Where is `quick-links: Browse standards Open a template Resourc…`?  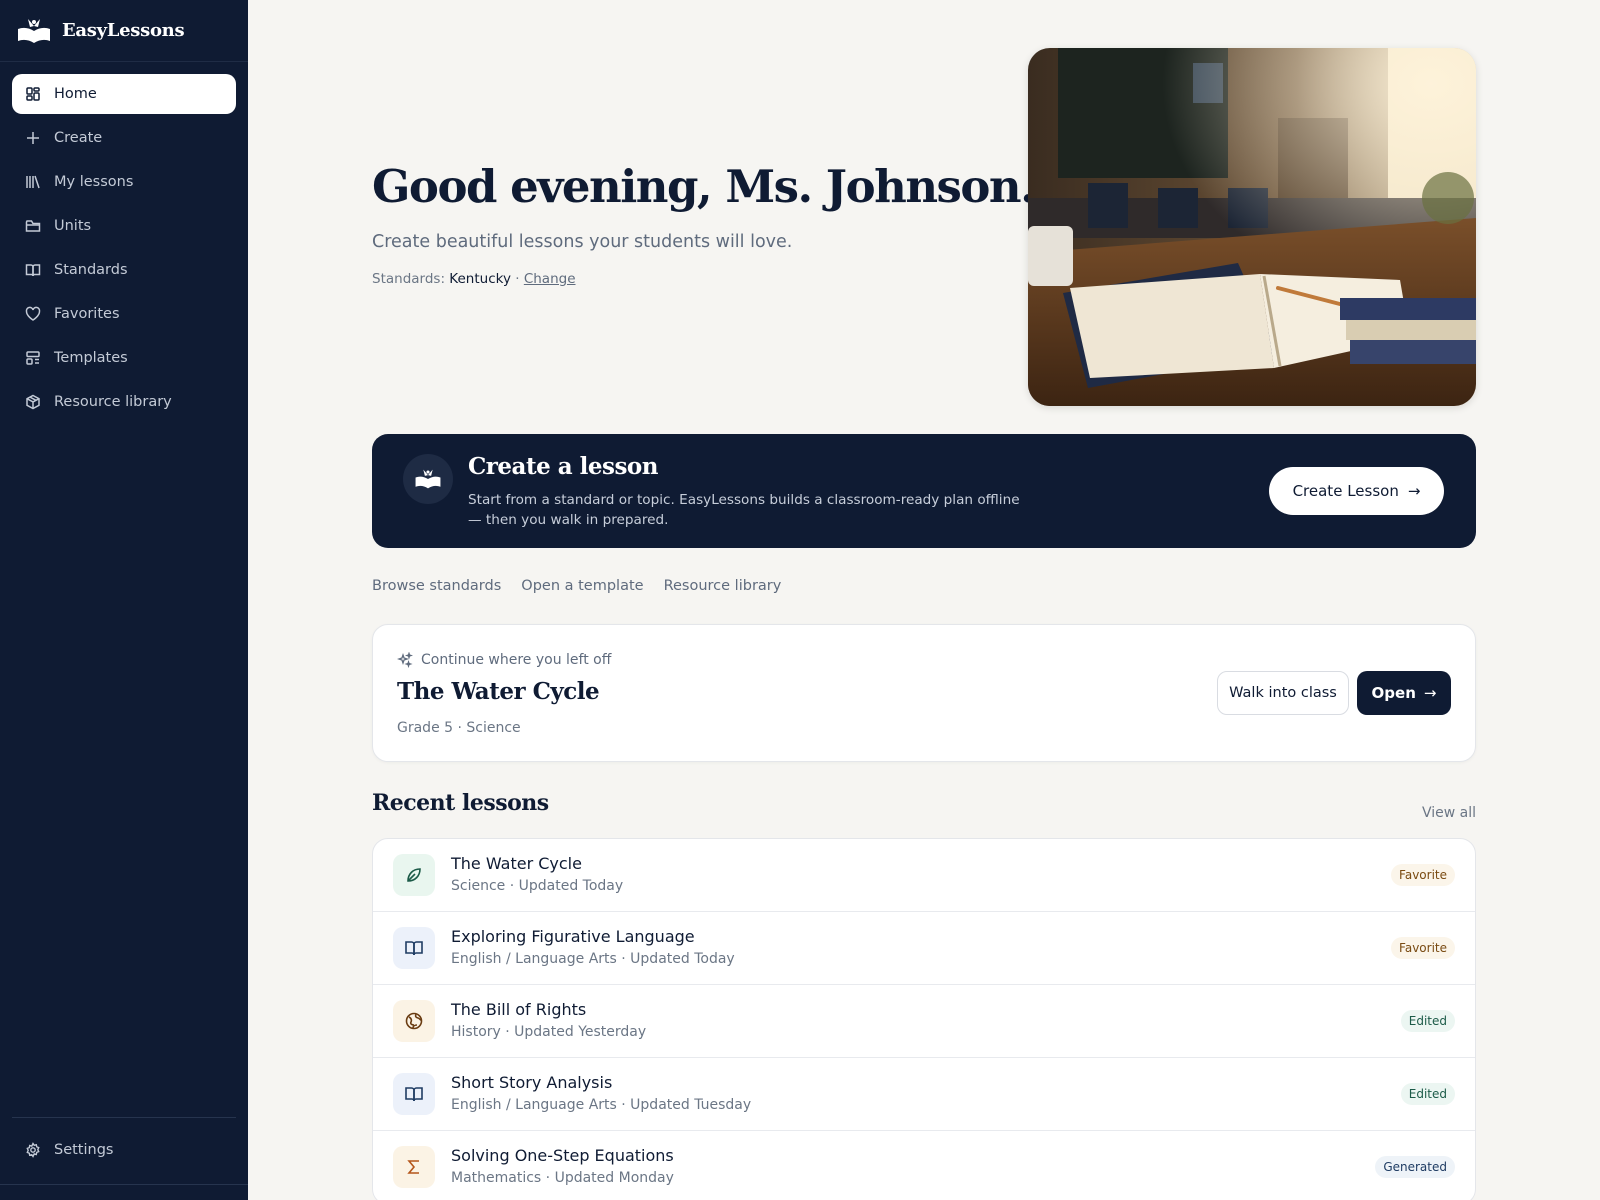 quick-links: Browse standards Open a template Resourc… is located at coordinates (576, 586).